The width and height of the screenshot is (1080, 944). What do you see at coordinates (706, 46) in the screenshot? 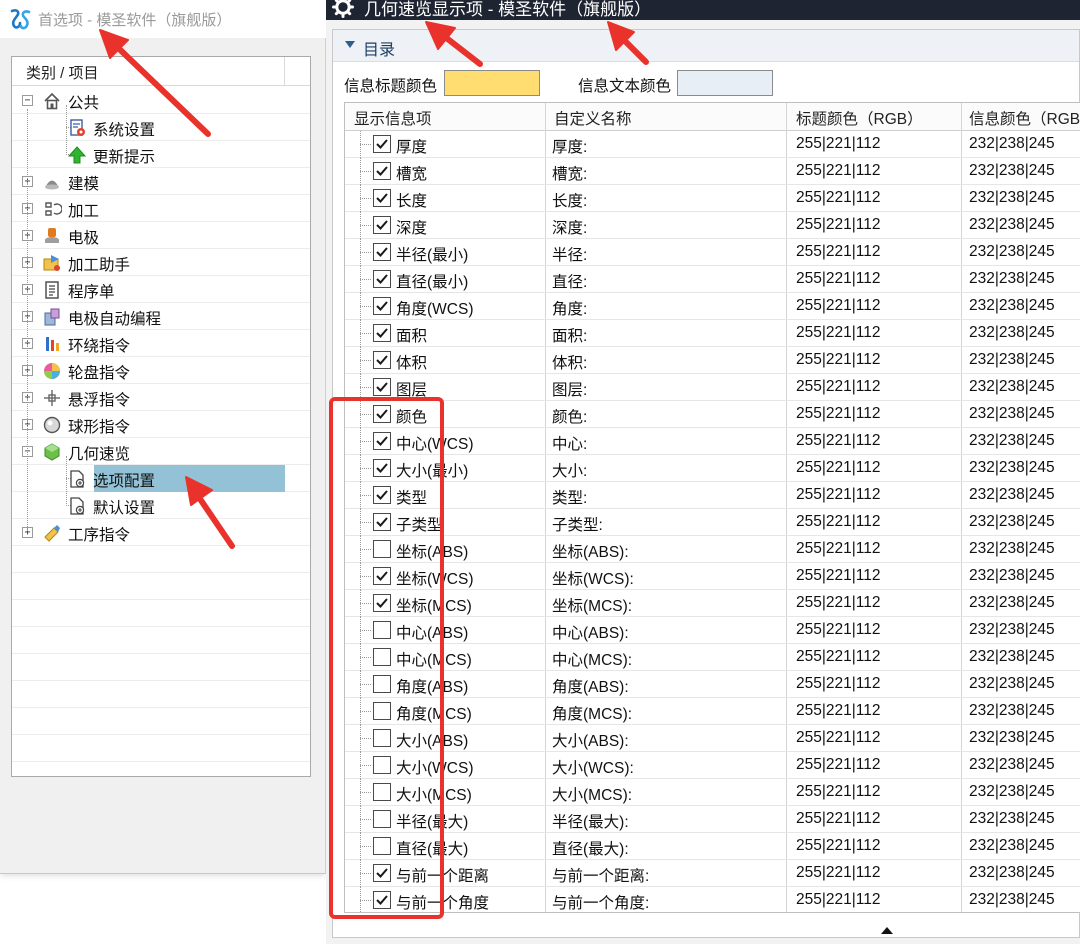
I see `catalog-section-header: 目录` at bounding box center [706, 46].